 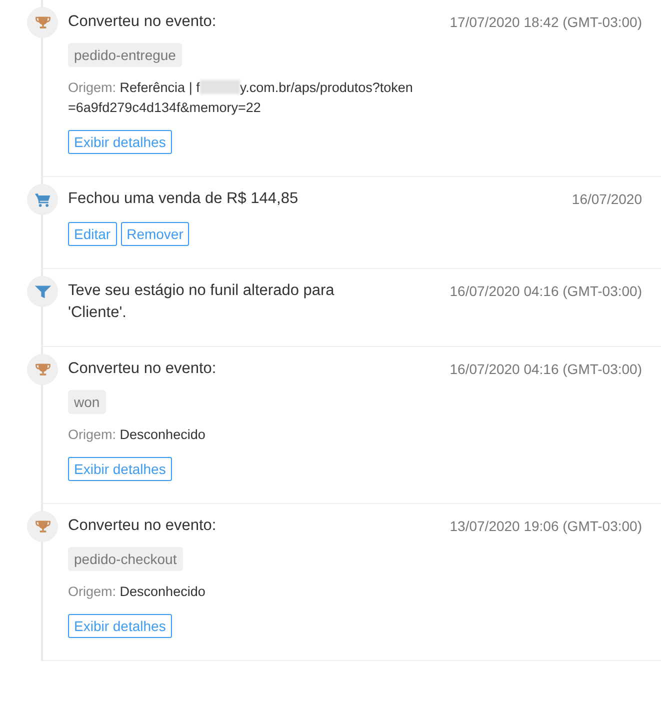 I want to click on cart-icon, so click(x=43, y=199).